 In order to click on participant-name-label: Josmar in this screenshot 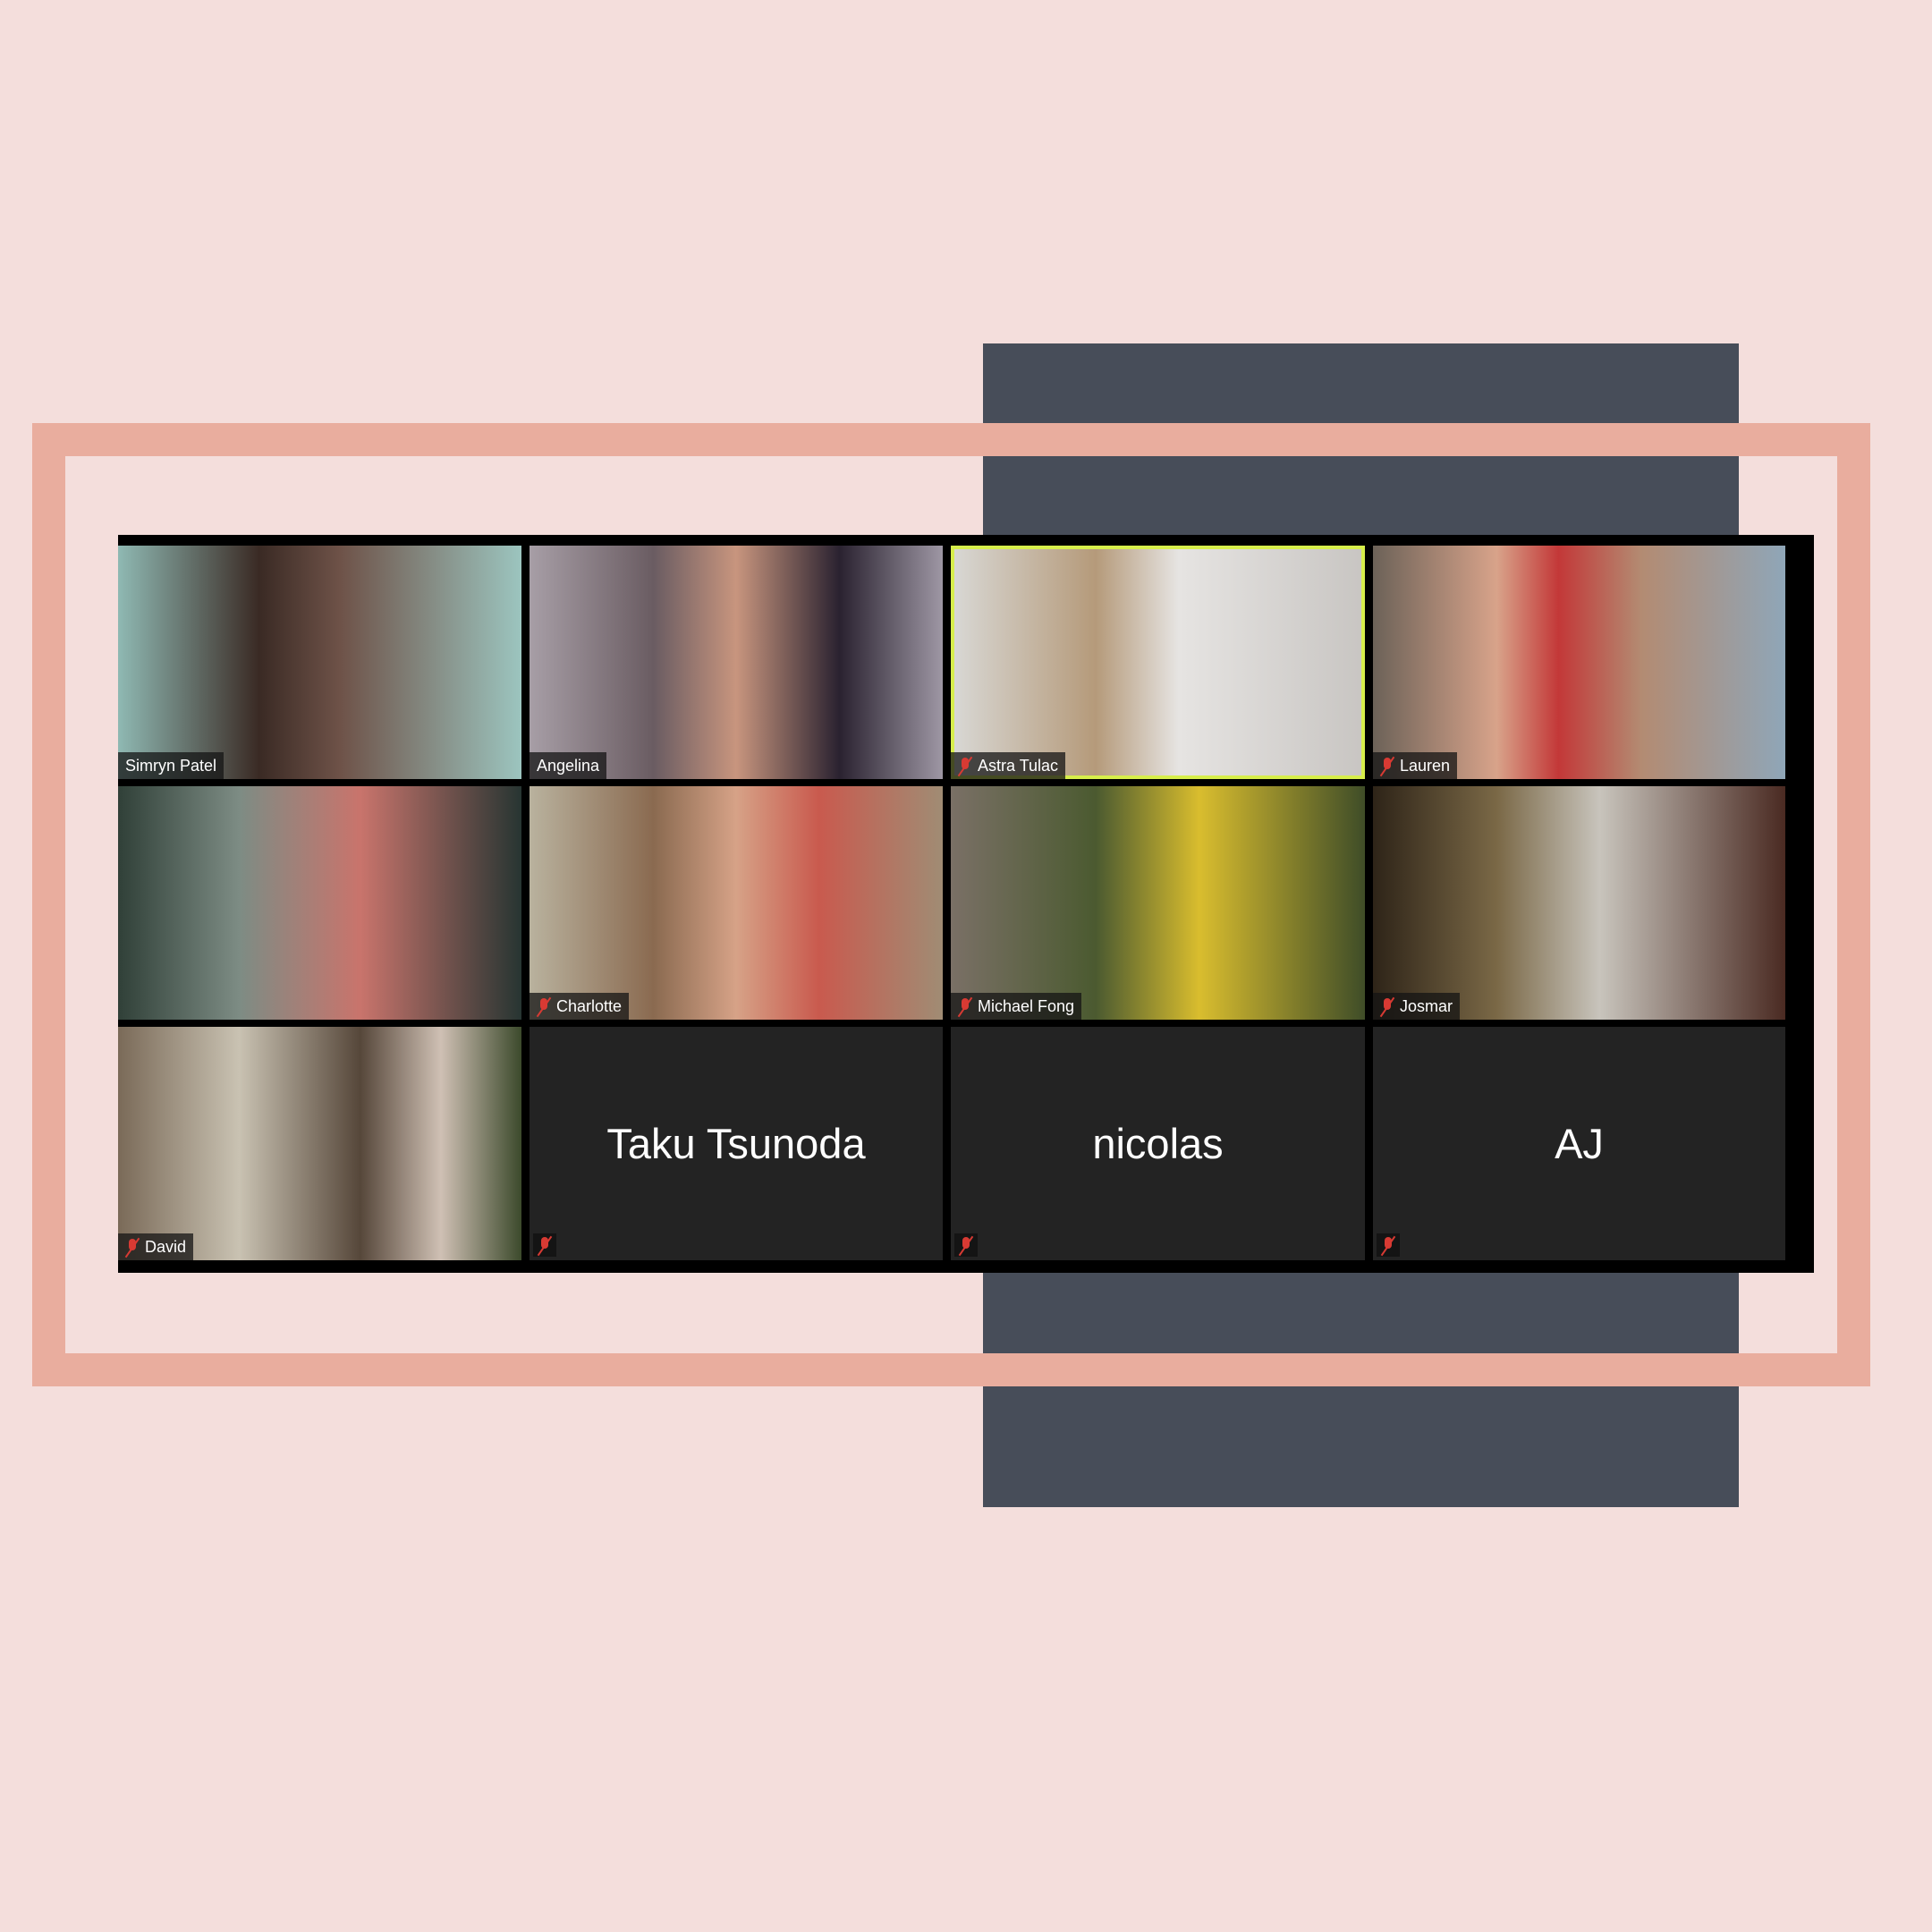, I will do `click(1417, 1006)`.